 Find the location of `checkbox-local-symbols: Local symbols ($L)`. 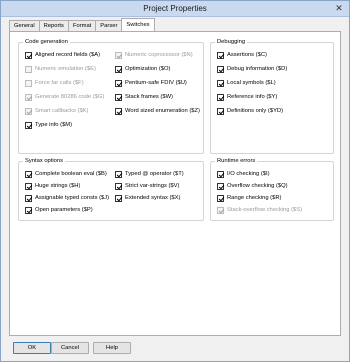

checkbox-local-symbols: Local symbols ($L) is located at coordinates (246, 83).